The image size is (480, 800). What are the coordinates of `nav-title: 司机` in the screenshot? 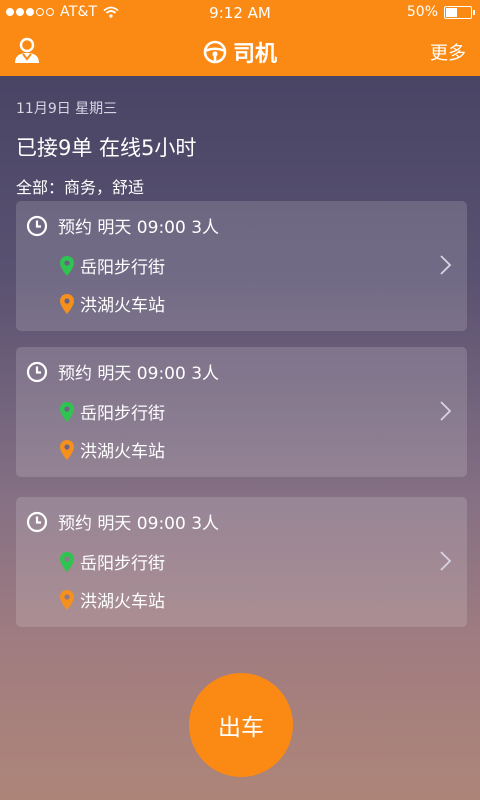 It's located at (240, 52).